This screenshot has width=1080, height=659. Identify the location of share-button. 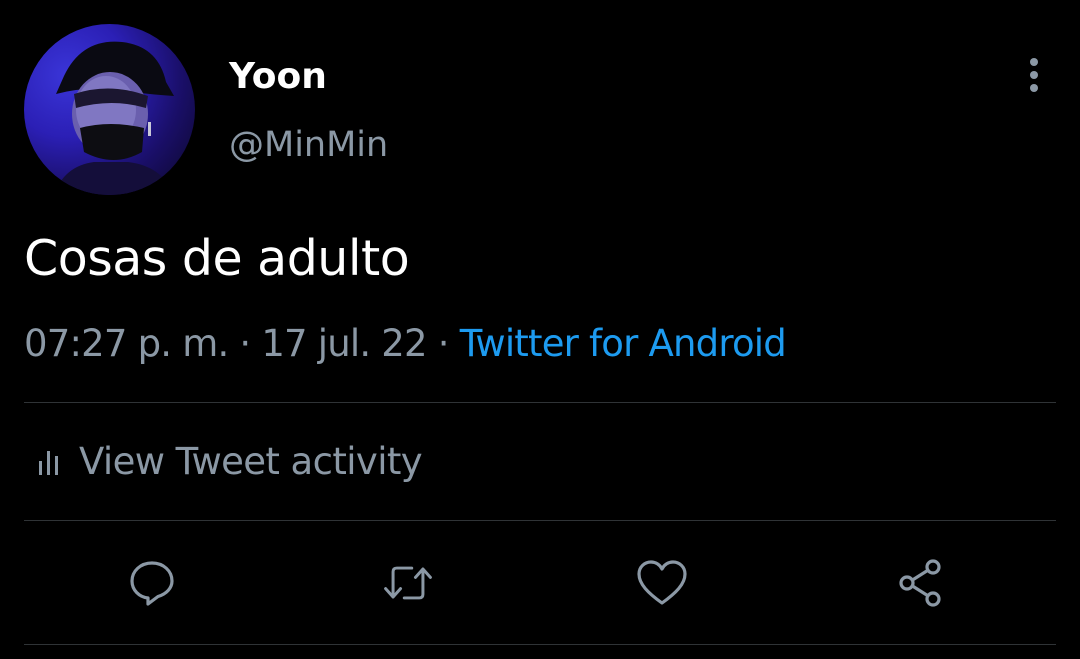
(921, 583).